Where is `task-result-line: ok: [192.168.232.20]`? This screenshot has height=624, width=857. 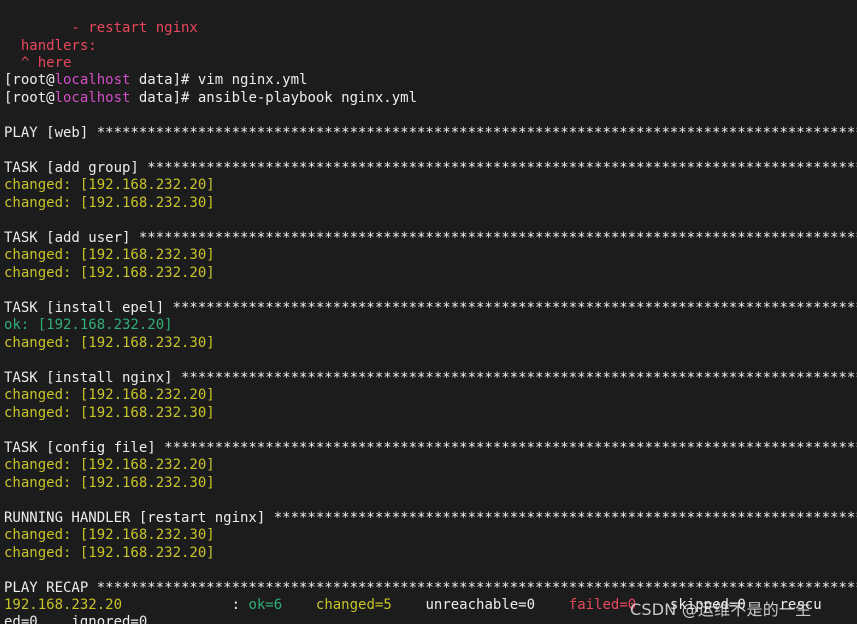 task-result-line: ok: [192.168.232.20] is located at coordinates (88, 325).